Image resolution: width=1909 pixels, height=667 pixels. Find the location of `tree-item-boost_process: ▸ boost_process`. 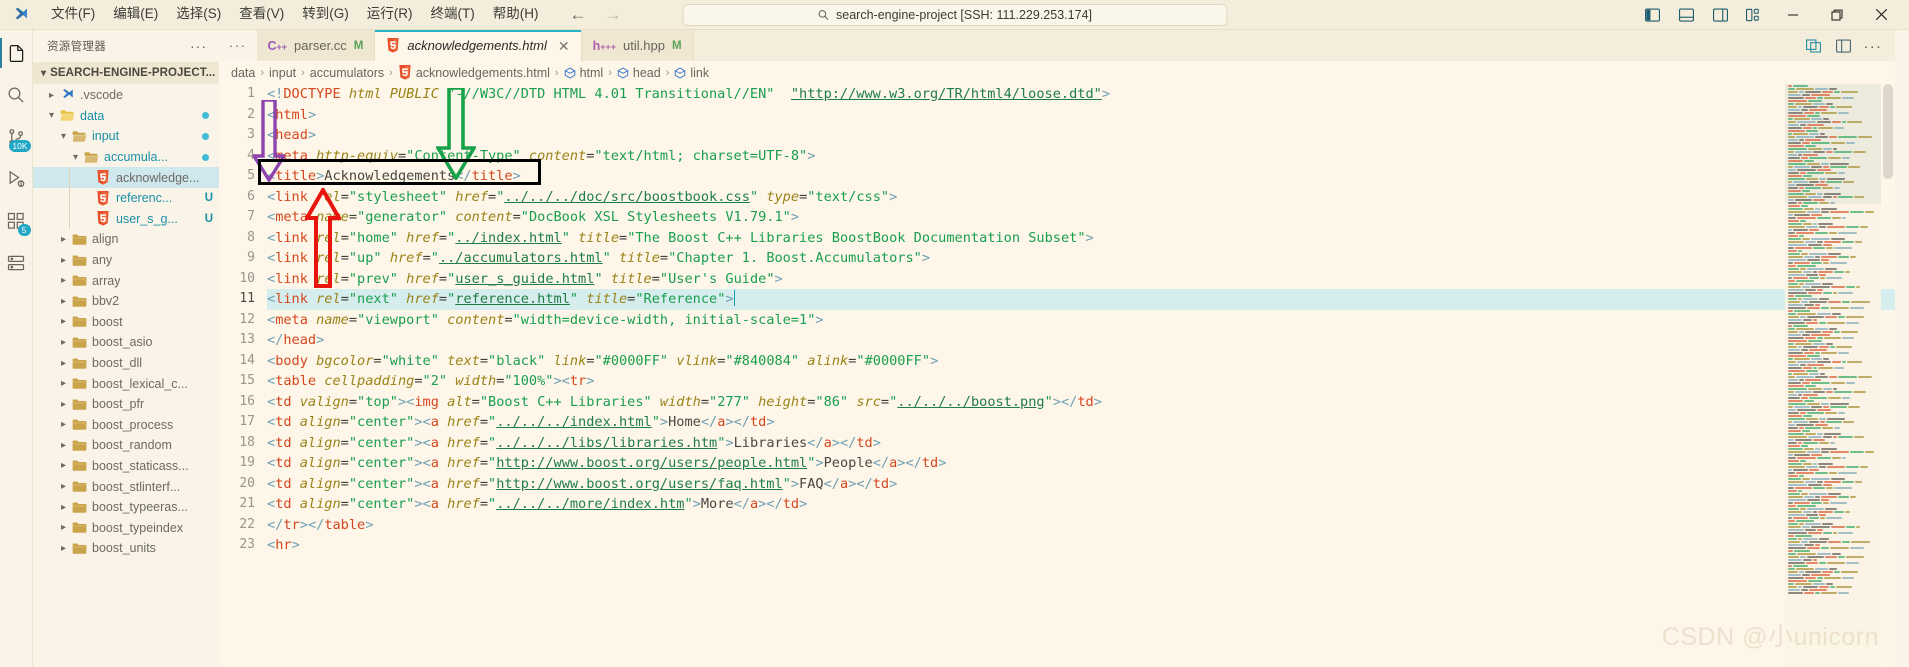

tree-item-boost_process: ▸ boost_process is located at coordinates (126, 425).